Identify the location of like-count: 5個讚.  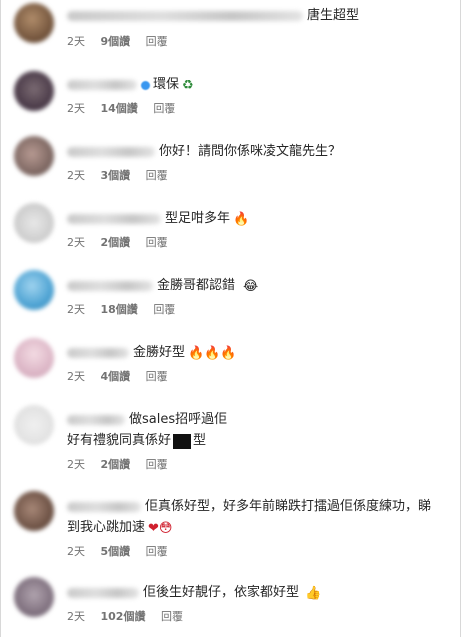
(116, 551).